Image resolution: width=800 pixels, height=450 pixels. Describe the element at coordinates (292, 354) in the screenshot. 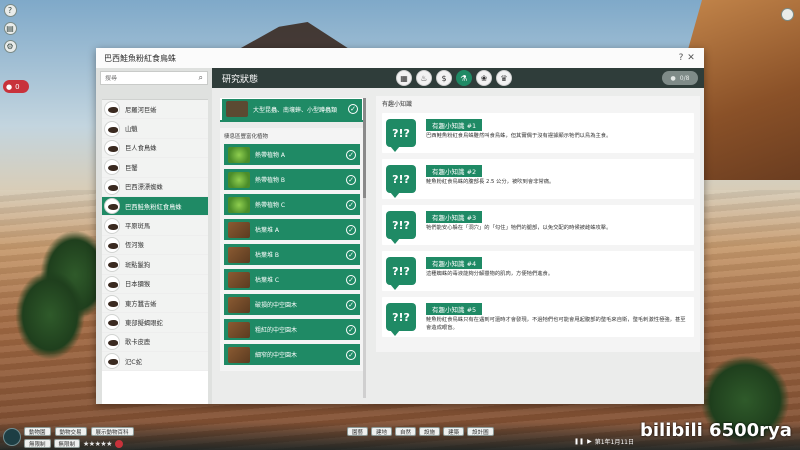

I see `research-item: 細窄的中空園木 ✓` at that location.